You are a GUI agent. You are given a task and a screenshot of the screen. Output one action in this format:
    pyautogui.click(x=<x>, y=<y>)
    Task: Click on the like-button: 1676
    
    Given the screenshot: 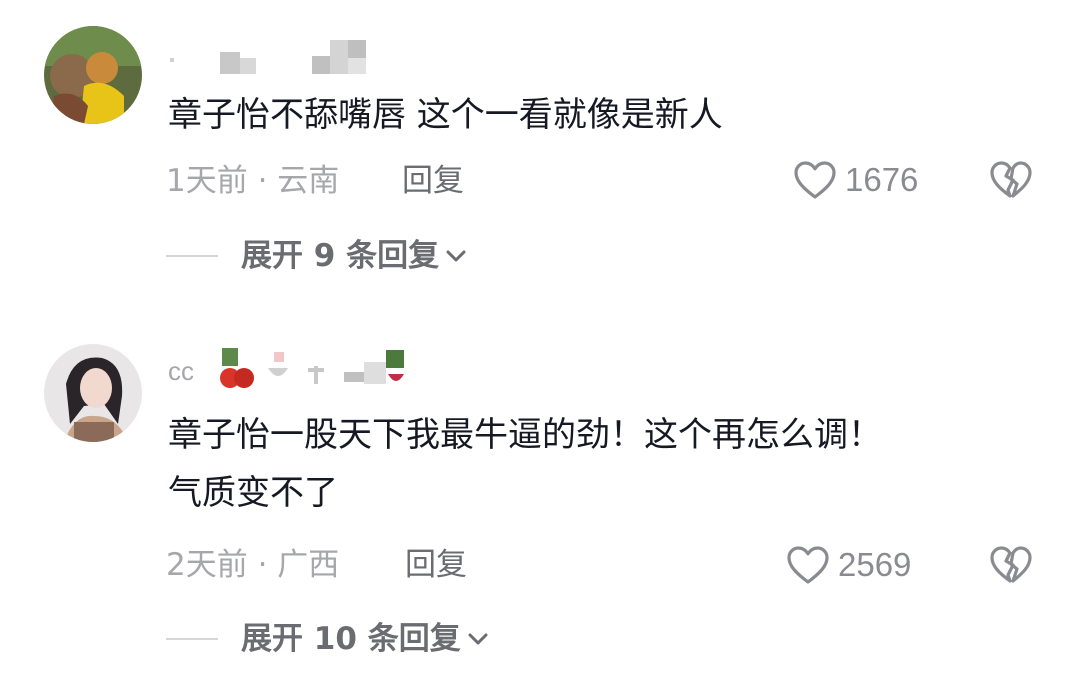 What is the action you would take?
    pyautogui.click(x=855, y=180)
    